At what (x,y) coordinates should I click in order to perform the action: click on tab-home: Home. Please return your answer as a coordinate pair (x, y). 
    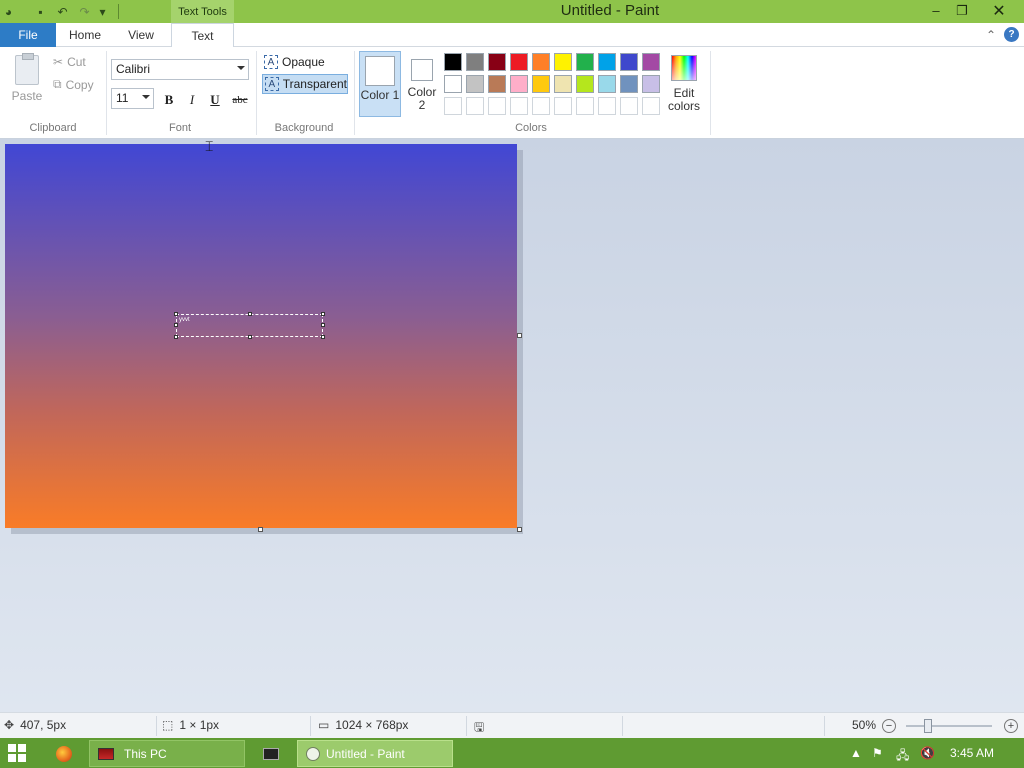
    Looking at the image, I should click on (85, 35).